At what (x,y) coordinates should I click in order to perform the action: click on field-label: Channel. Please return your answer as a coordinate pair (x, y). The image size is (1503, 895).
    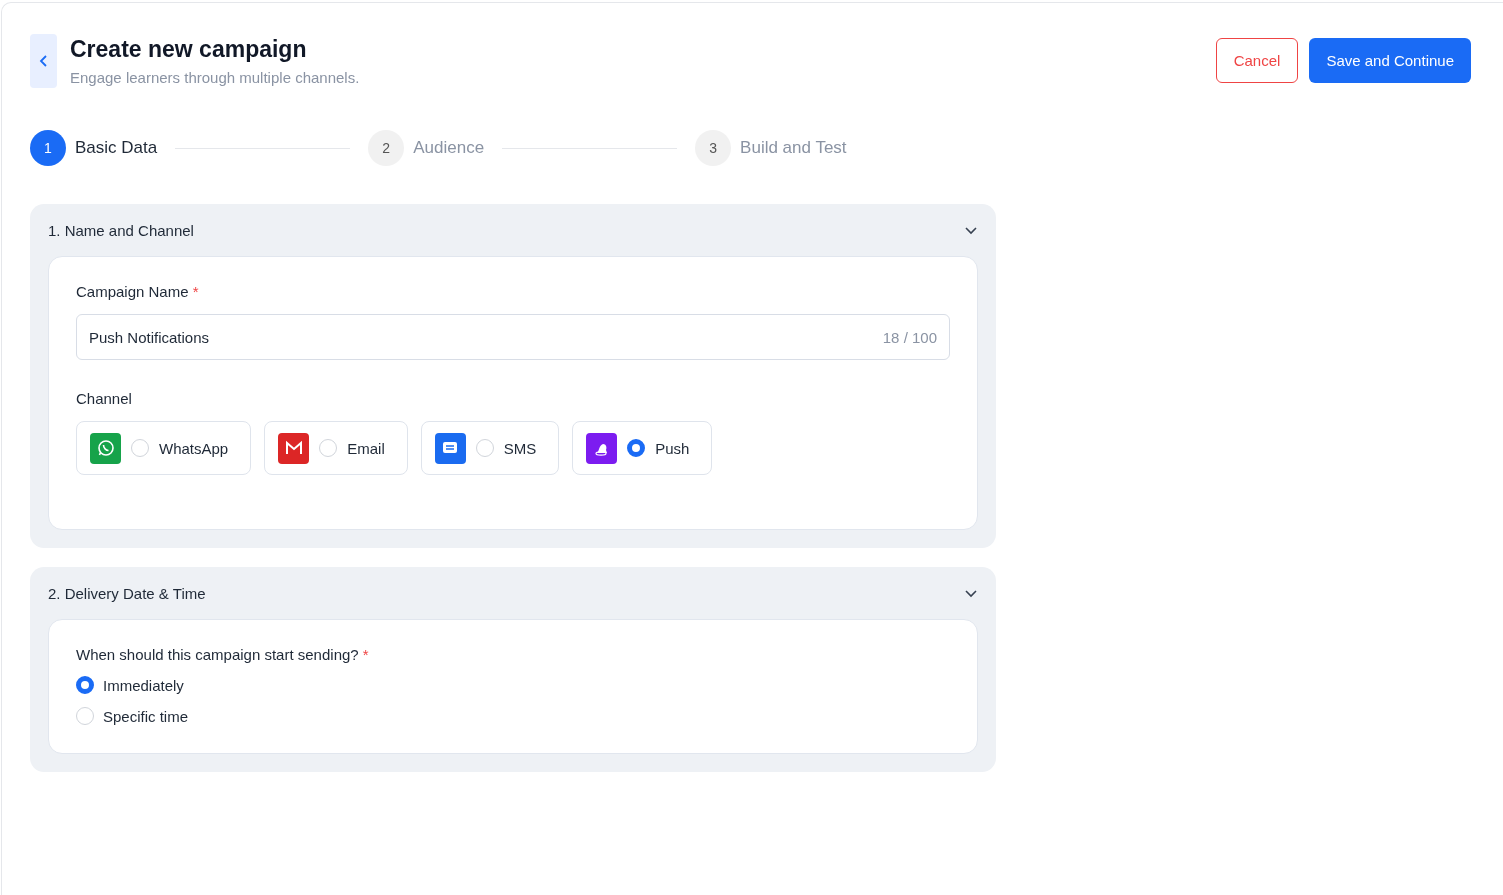
    Looking at the image, I should click on (104, 398).